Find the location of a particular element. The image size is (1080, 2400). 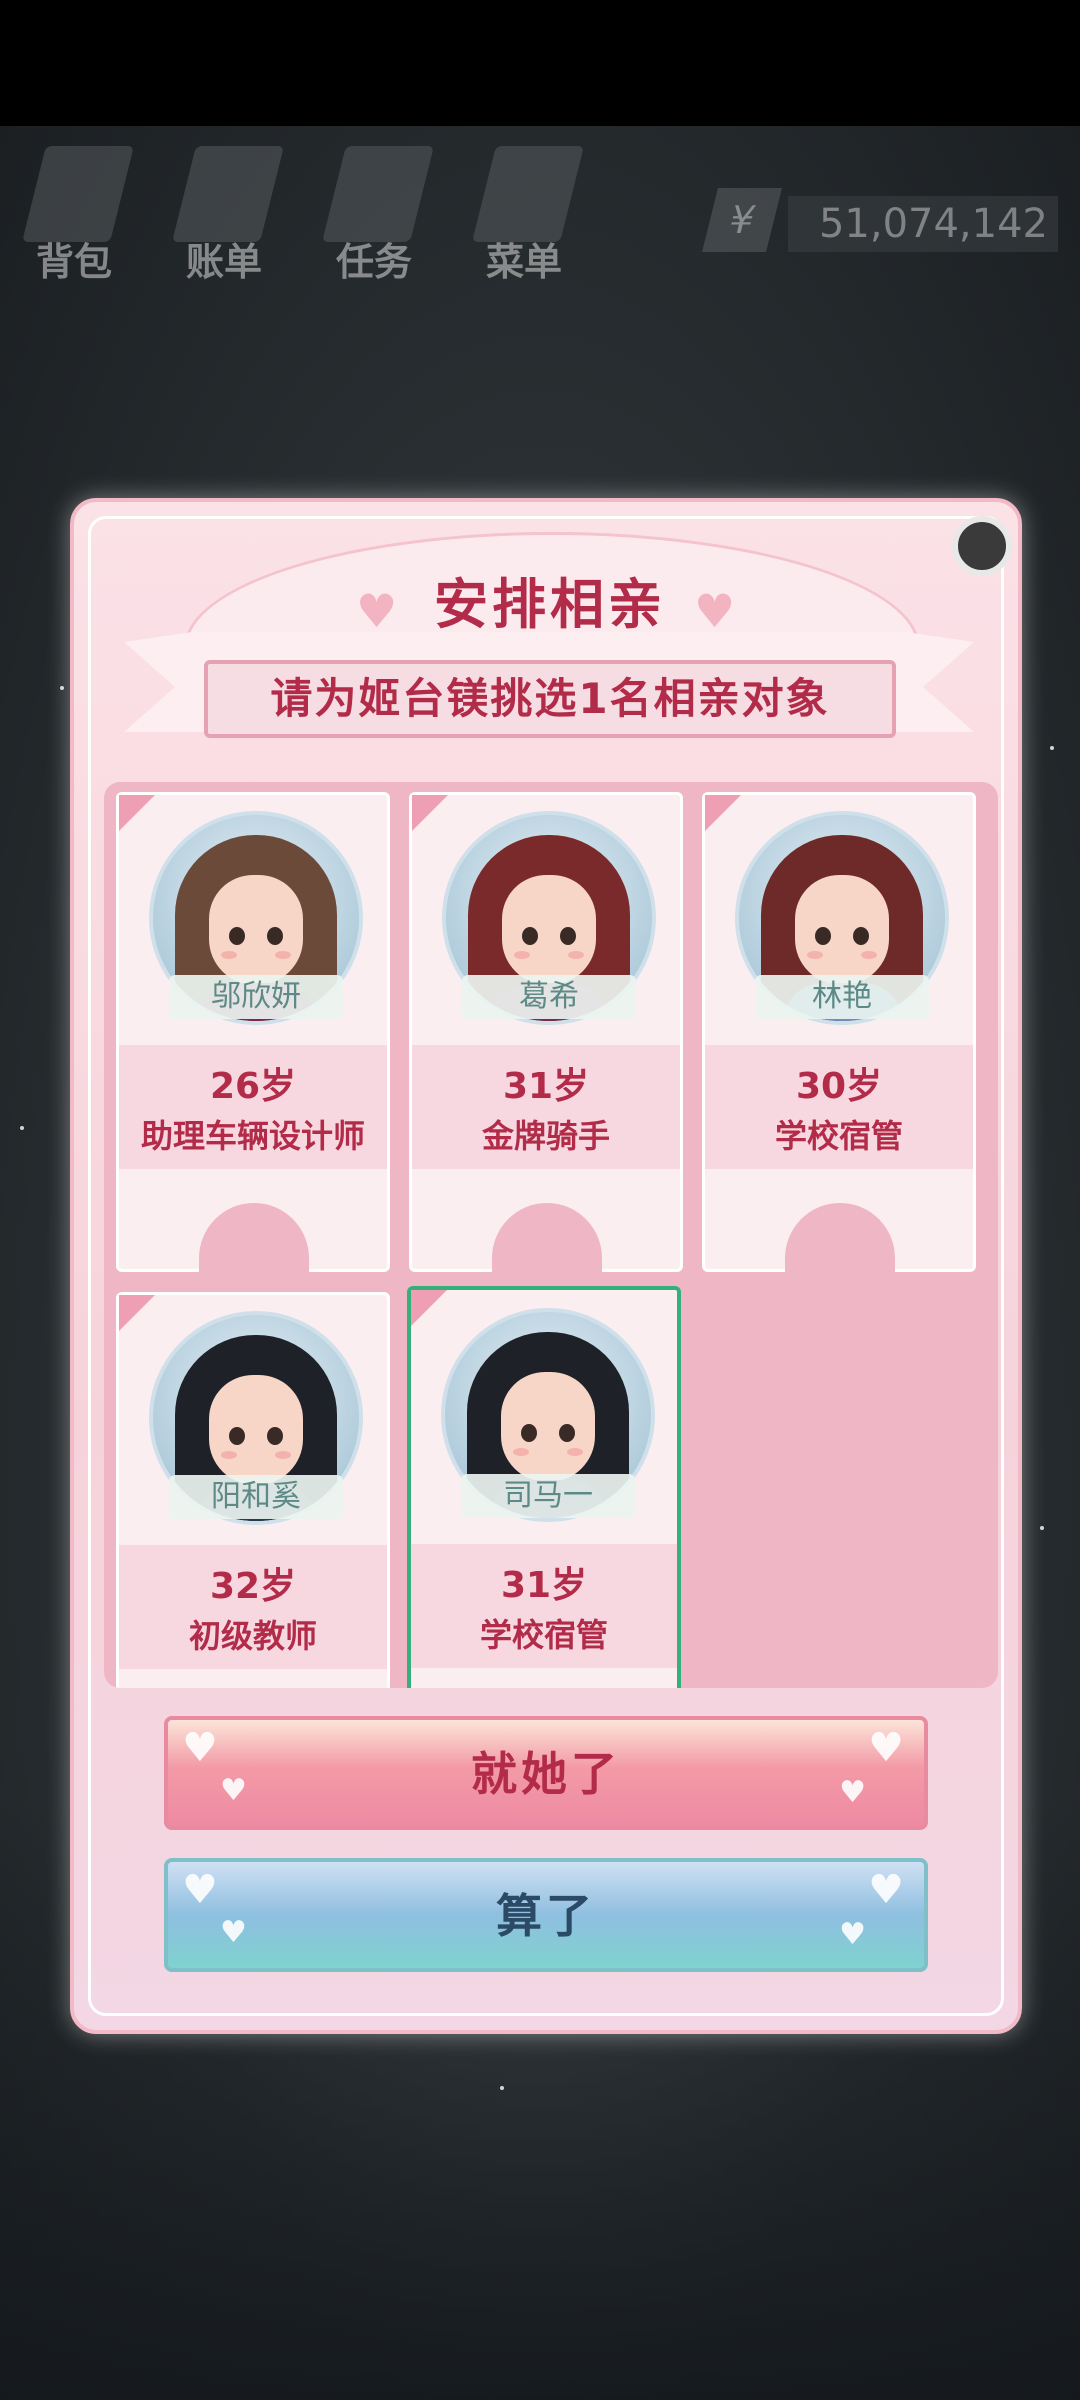

status-bar is located at coordinates (540, 63).